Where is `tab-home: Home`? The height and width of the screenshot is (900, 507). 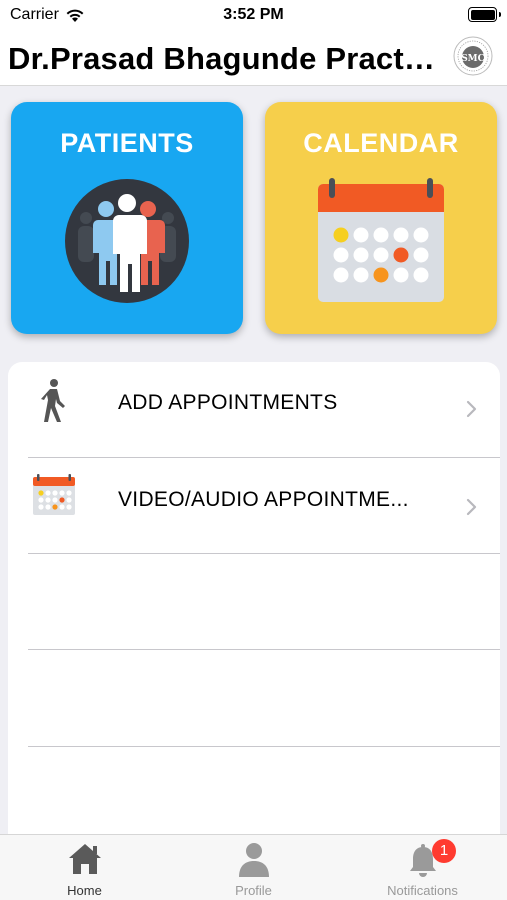 tab-home: Home is located at coordinates (84, 867).